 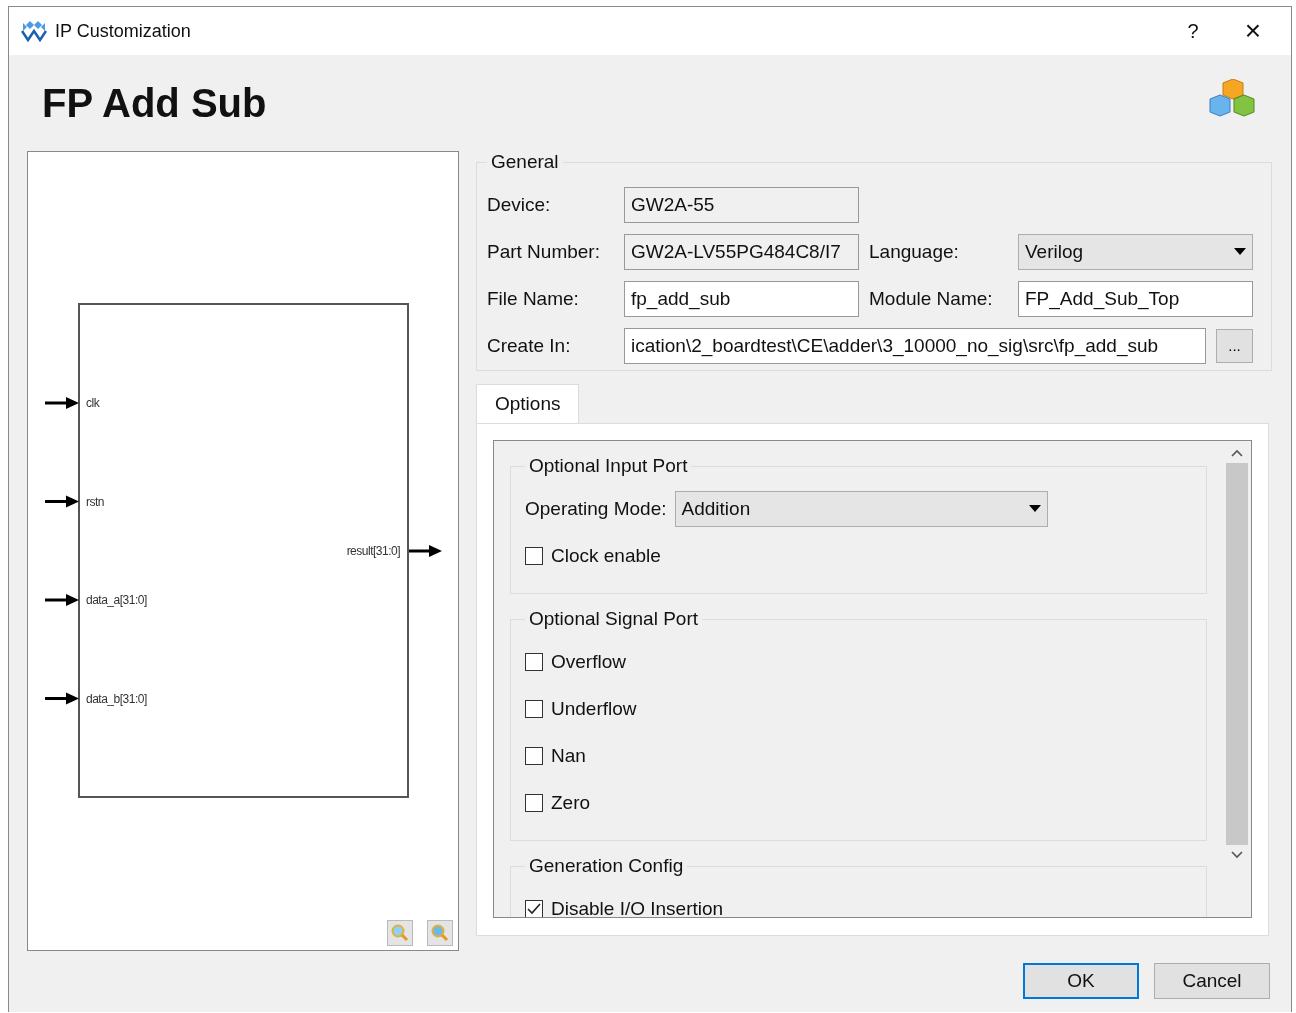 I want to click on checkbox-label: Clock enable, so click(x=606, y=555).